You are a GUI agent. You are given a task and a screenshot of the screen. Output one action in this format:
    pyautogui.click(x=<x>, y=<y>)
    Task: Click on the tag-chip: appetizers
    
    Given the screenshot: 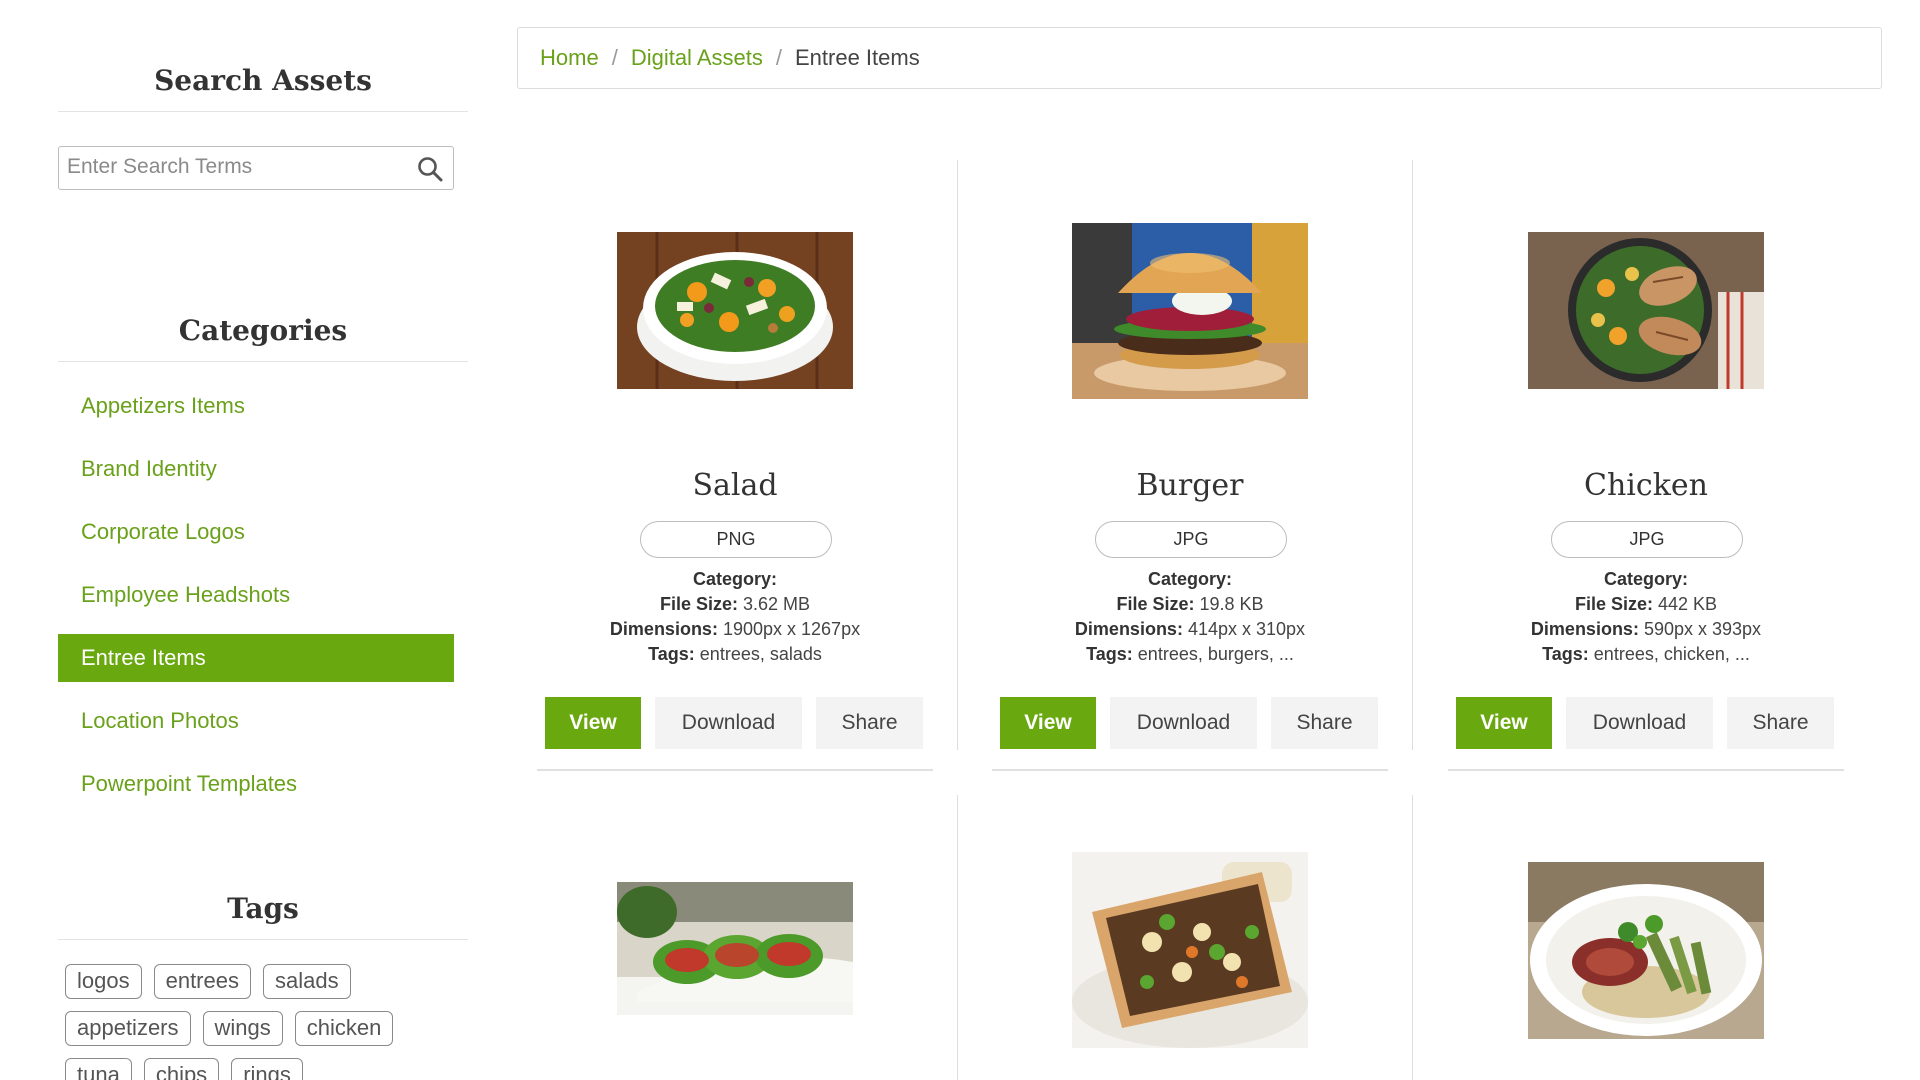 What is the action you would take?
    pyautogui.click(x=128, y=1028)
    